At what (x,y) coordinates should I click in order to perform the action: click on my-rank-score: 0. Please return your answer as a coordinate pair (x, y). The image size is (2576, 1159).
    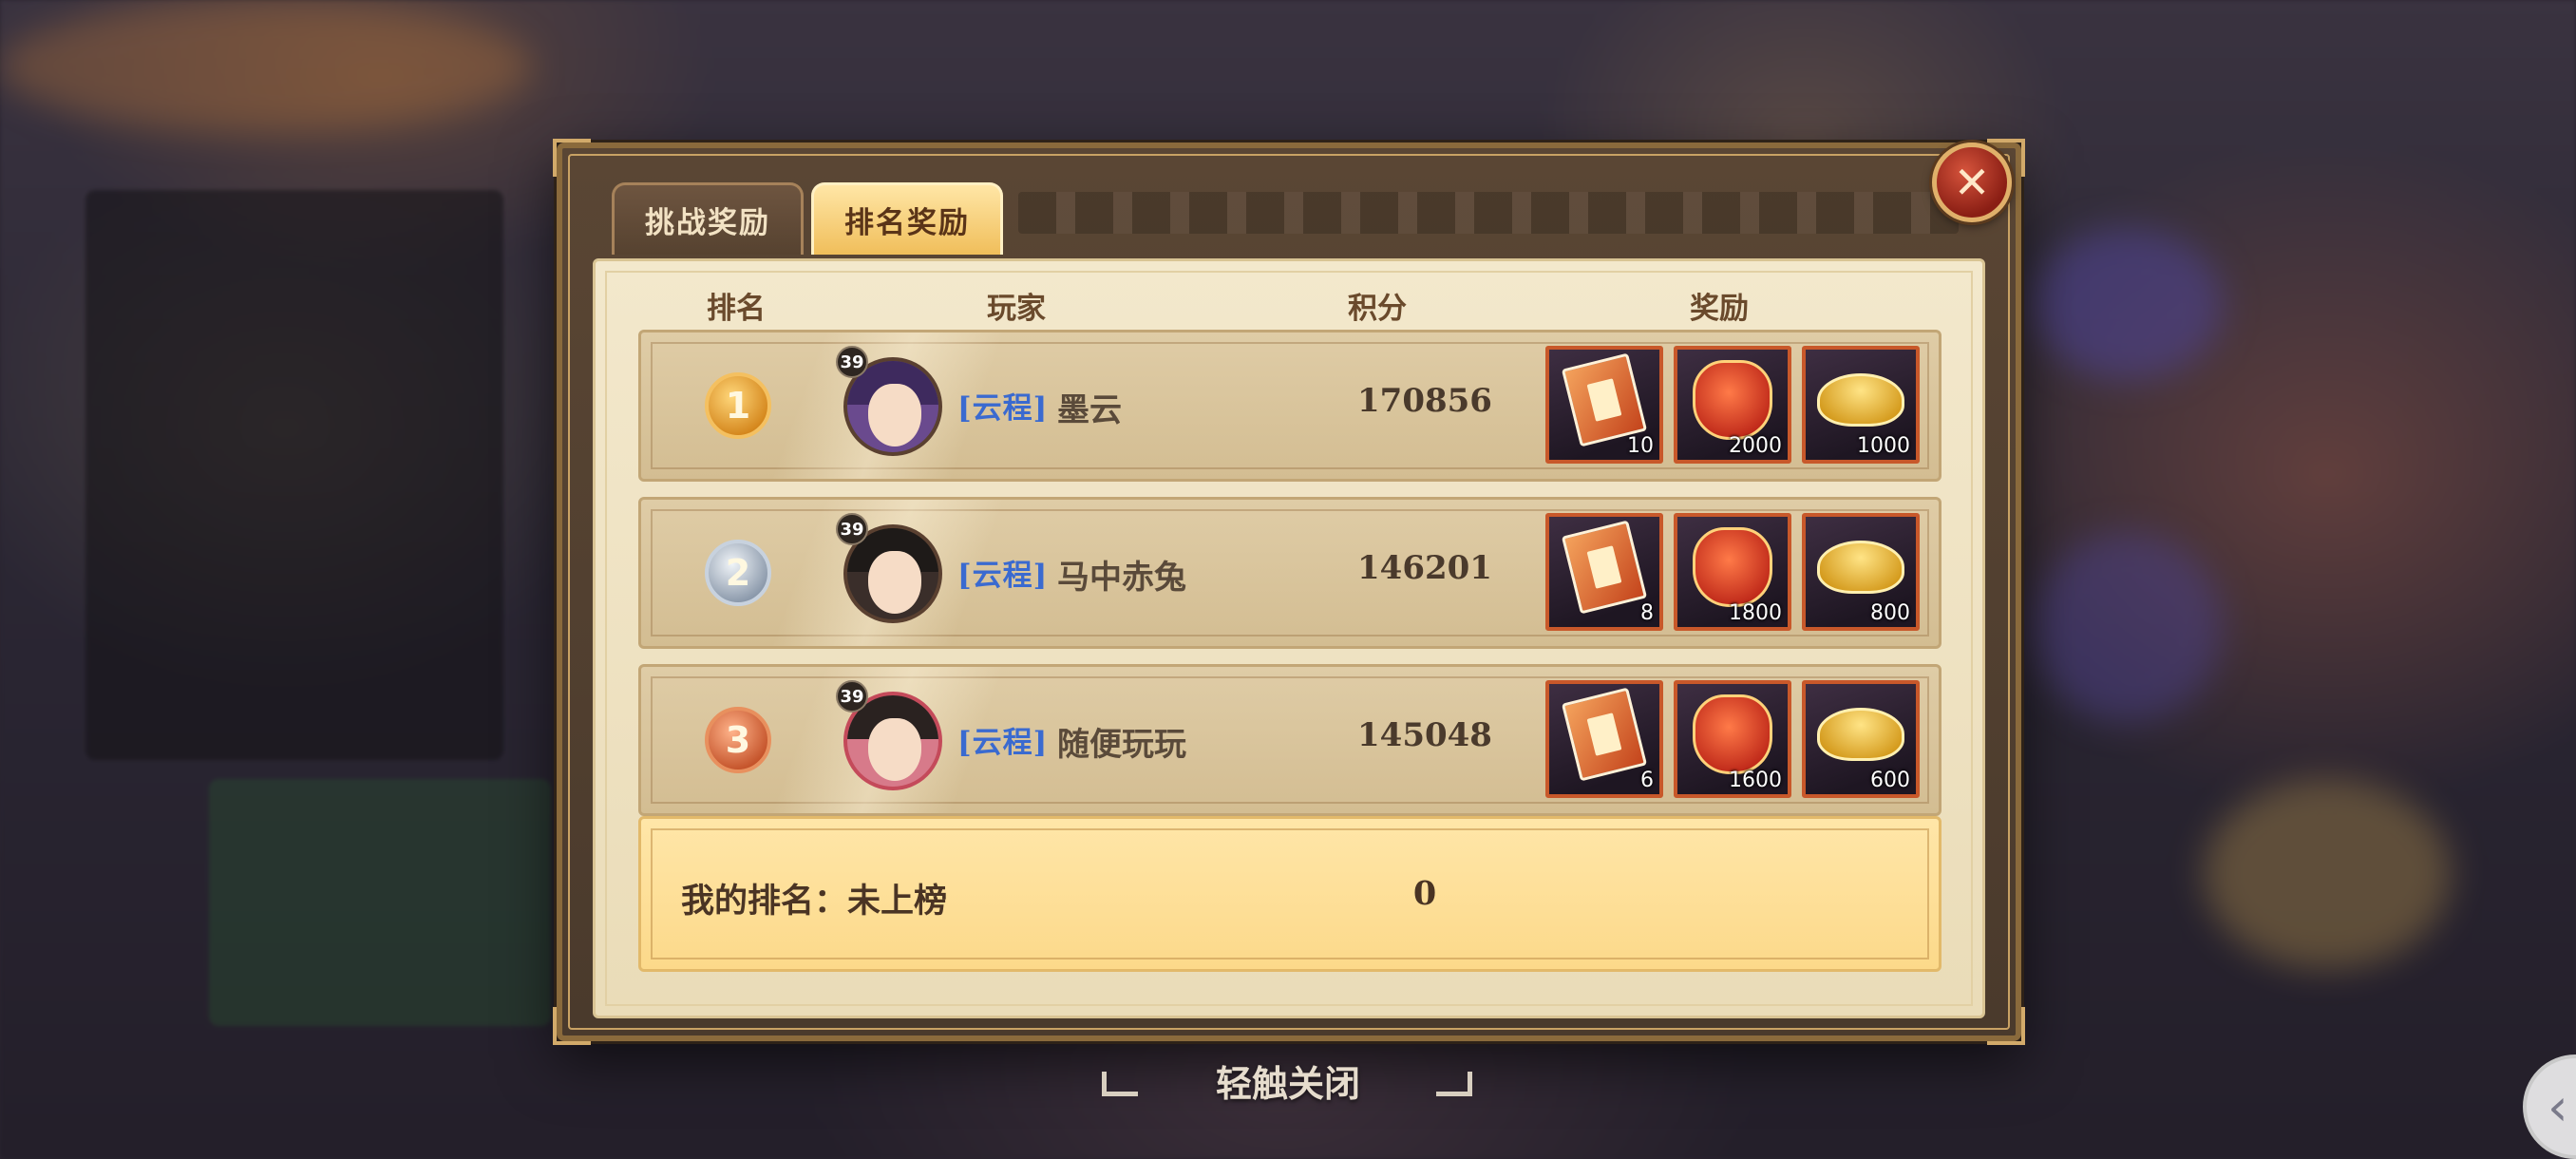
    Looking at the image, I should click on (1424, 893).